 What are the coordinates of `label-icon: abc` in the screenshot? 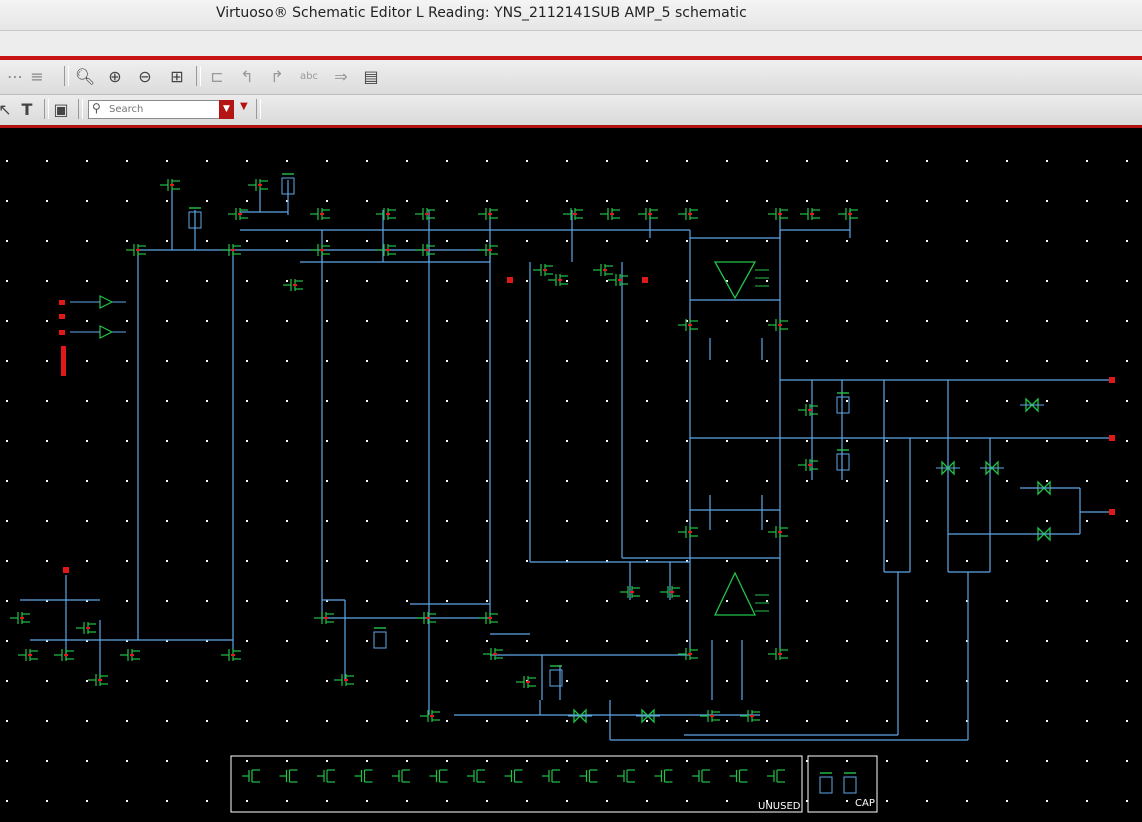 It's located at (309, 77).